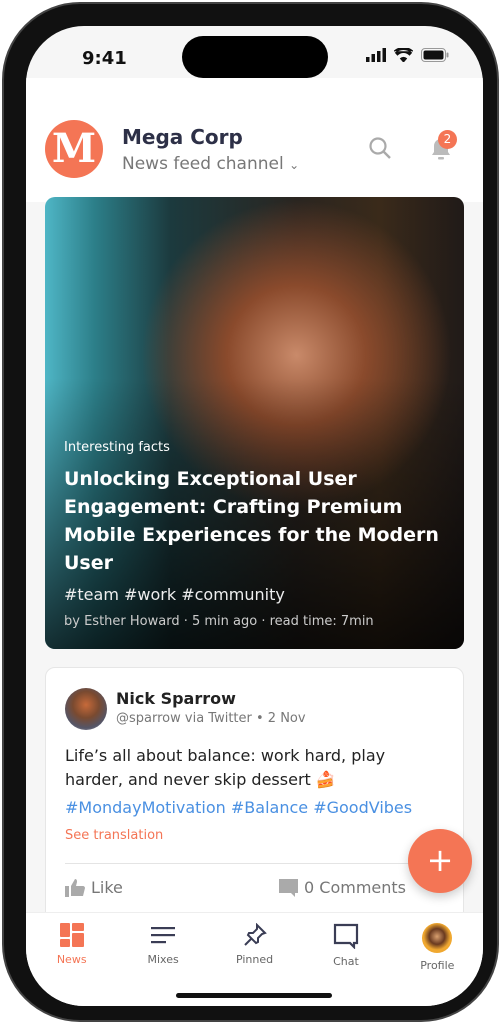  What do you see at coordinates (104, 58) in the screenshot?
I see `status-time: 9:41` at bounding box center [104, 58].